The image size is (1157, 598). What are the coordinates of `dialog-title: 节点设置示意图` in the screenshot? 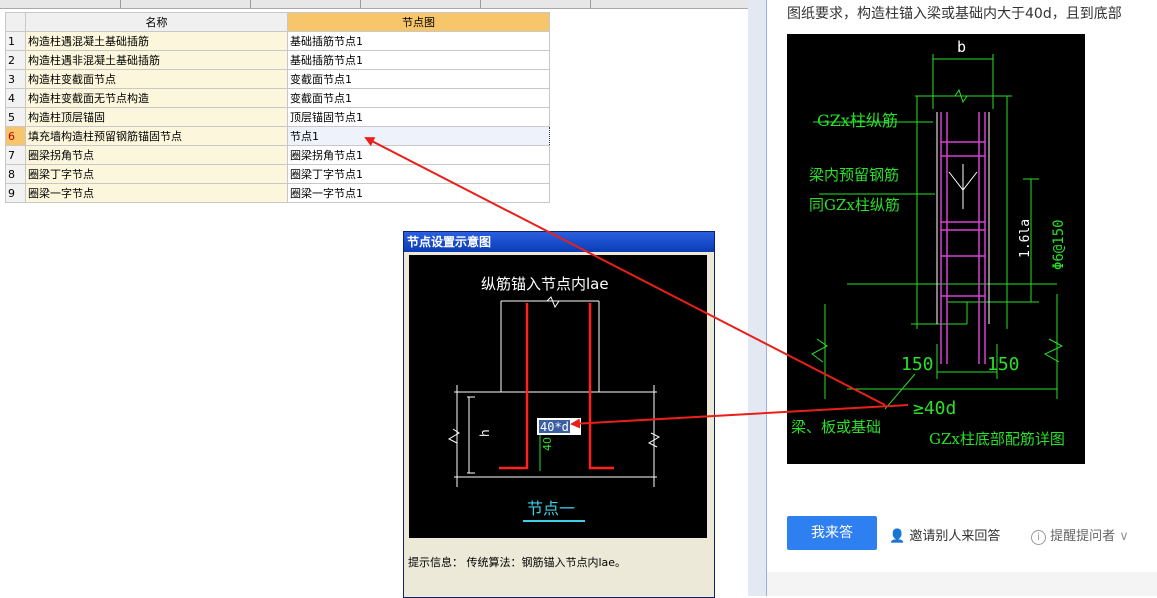 It's located at (559, 242).